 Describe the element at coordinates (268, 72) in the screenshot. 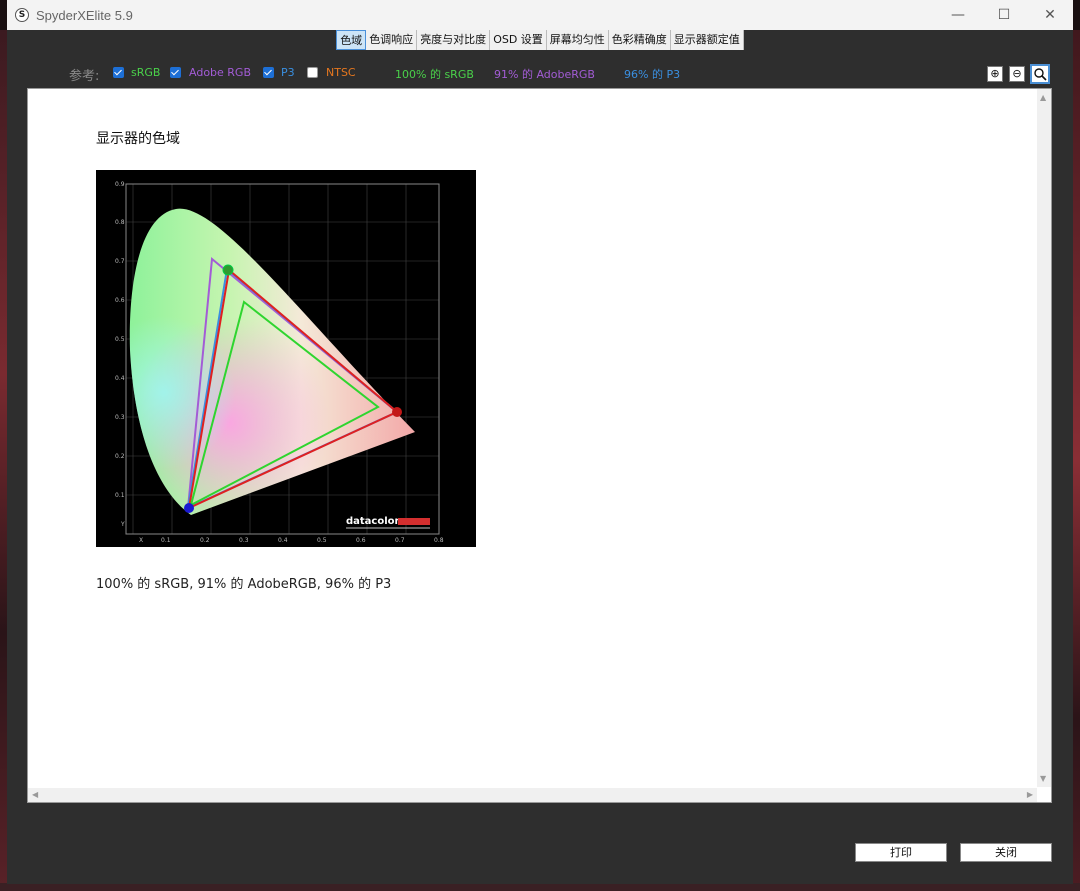

I see `p3-checkbox` at that location.